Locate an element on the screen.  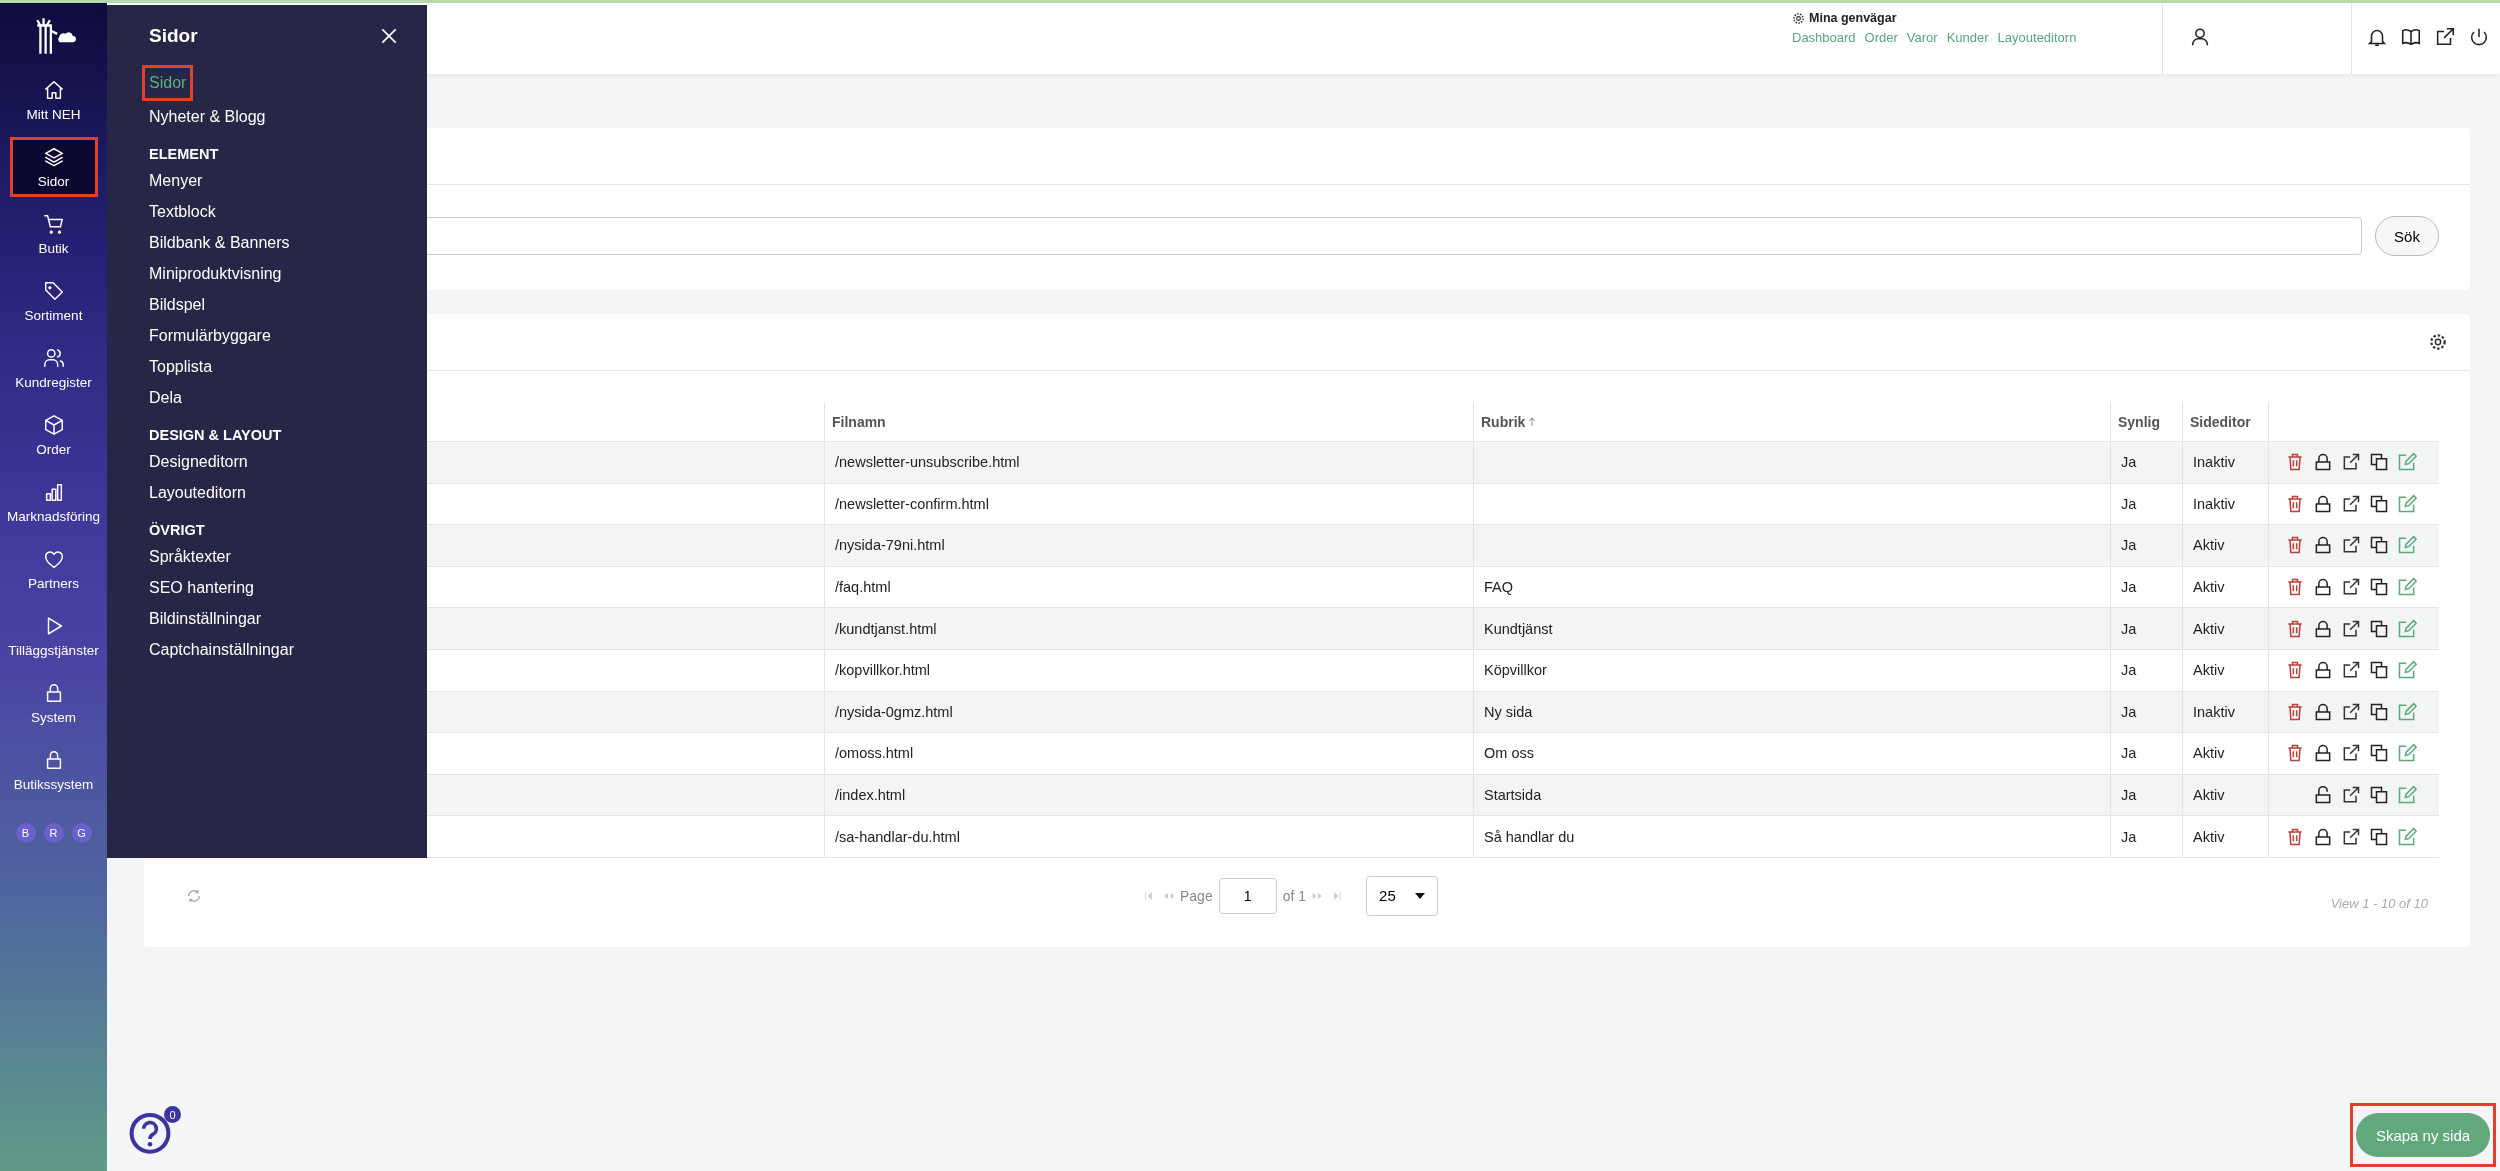
sidebar-item: Butik is located at coordinates (53, 234).